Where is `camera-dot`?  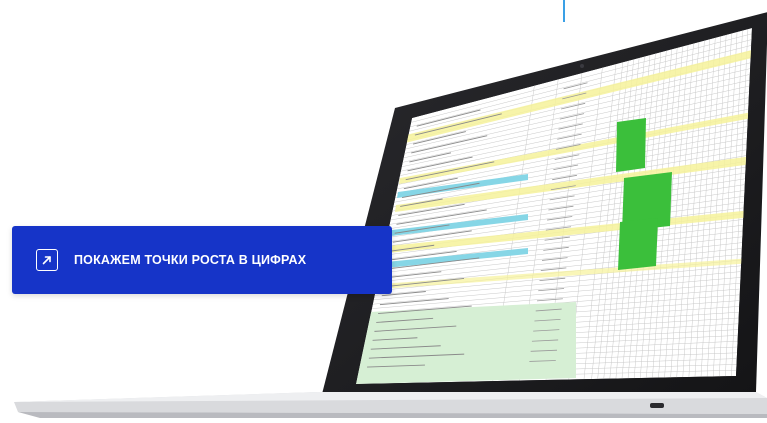 camera-dot is located at coordinates (582, 66).